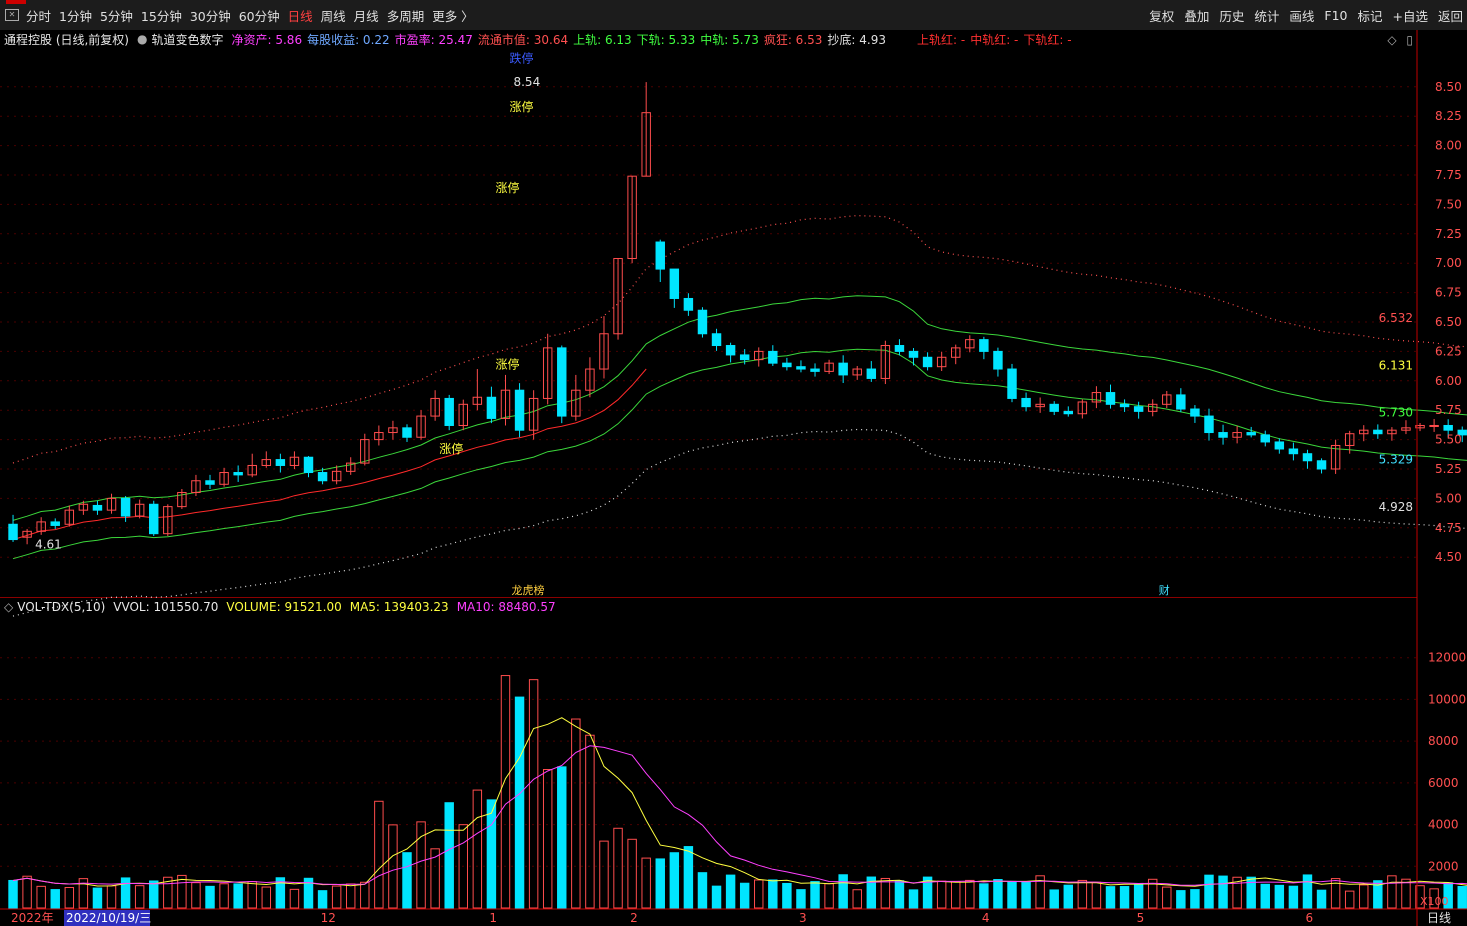 This screenshot has height=926, width=1467. I want to click on time-tick-label: 6, so click(1309, 918).